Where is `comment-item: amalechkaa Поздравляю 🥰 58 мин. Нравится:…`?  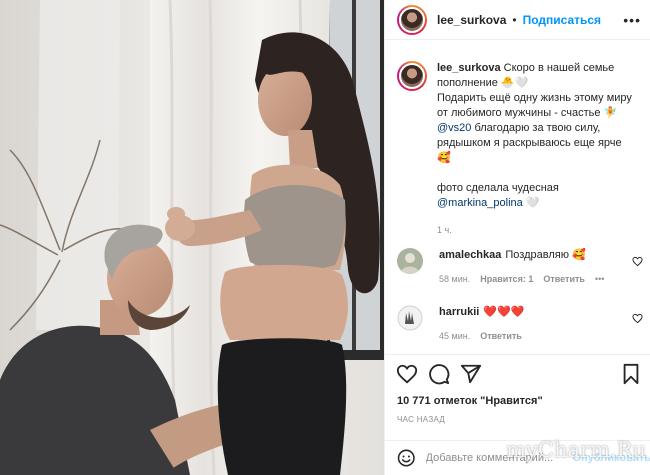
comment-item: amalechkaa Поздравляю 🥰 58 мин. Нравится:… is located at coordinates (520, 266).